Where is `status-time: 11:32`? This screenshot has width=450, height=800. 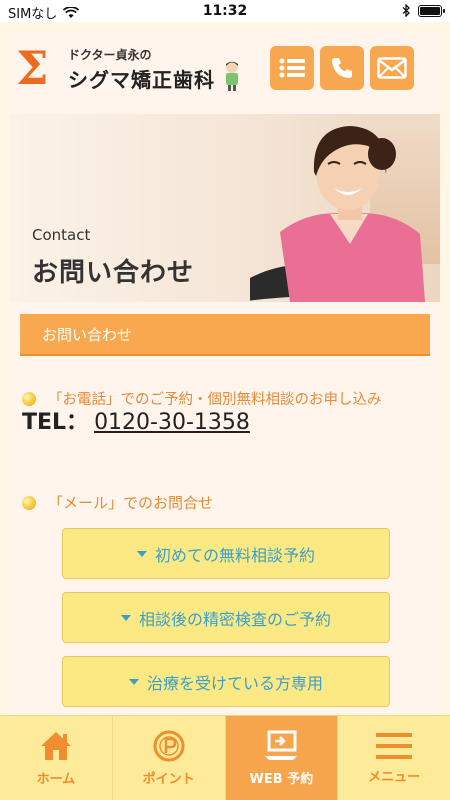
status-time: 11:32 is located at coordinates (225, 11).